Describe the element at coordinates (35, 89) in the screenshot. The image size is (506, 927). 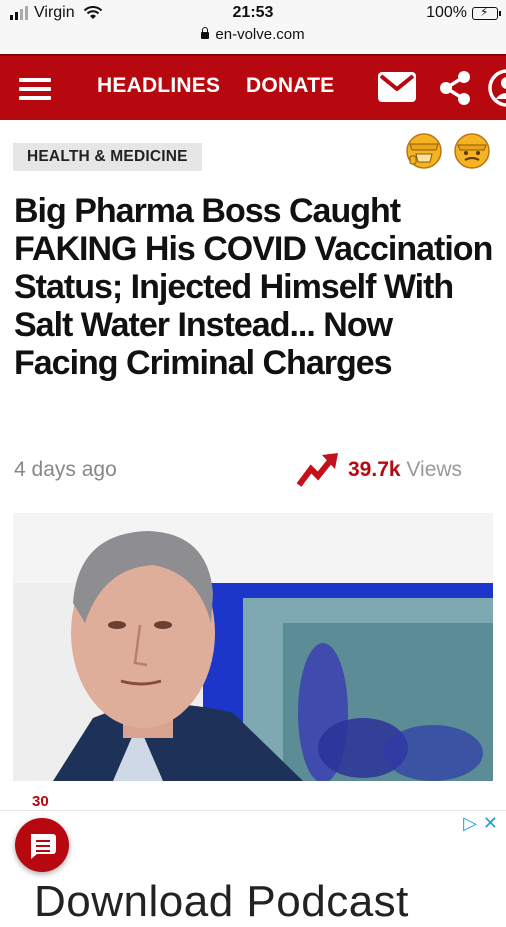
I see `menu-icon` at that location.